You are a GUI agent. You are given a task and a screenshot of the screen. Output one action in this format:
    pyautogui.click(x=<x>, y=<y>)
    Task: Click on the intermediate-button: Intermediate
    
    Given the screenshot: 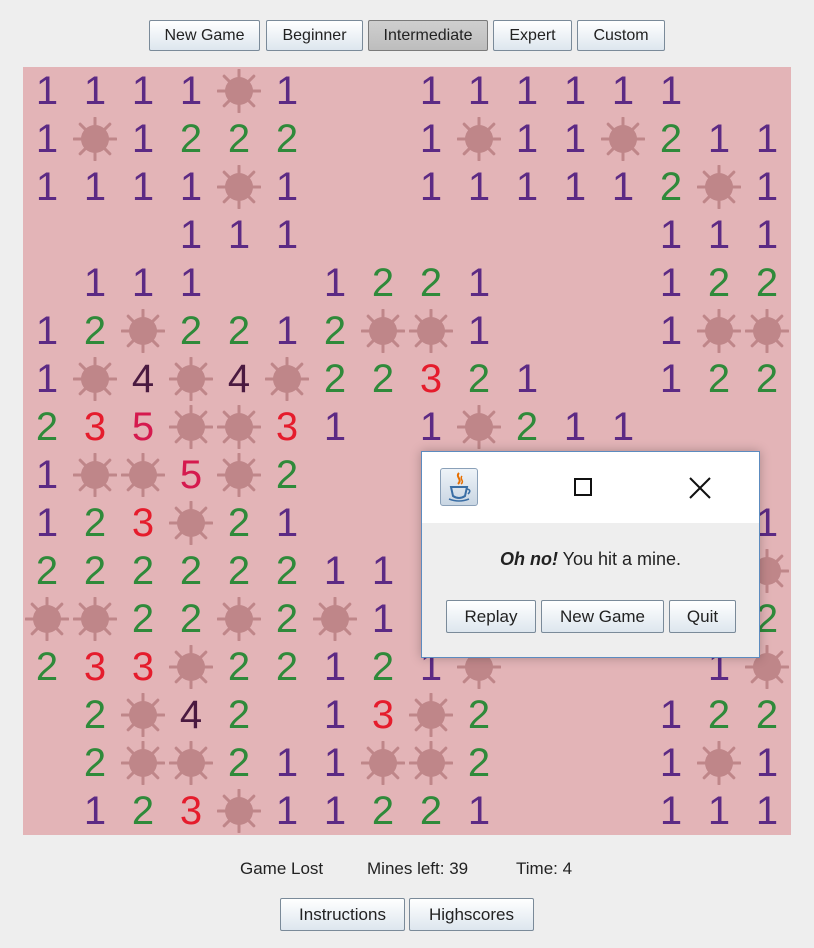 What is the action you would take?
    pyautogui.click(x=428, y=35)
    